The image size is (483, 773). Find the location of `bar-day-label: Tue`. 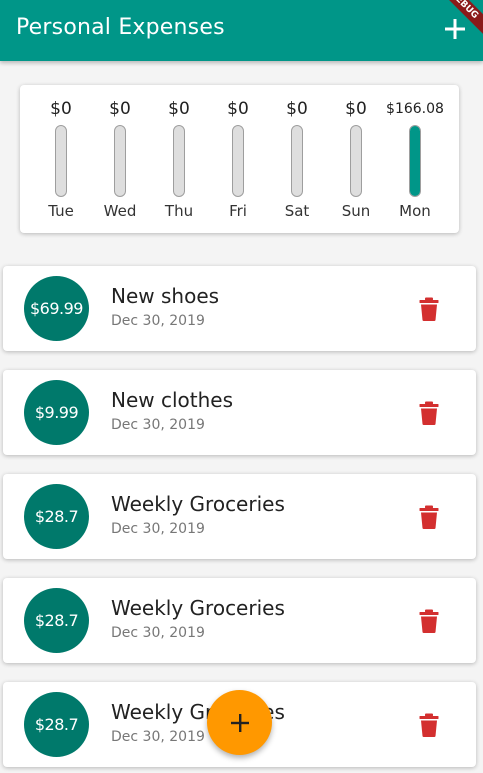

bar-day-label: Tue is located at coordinates (61, 211).